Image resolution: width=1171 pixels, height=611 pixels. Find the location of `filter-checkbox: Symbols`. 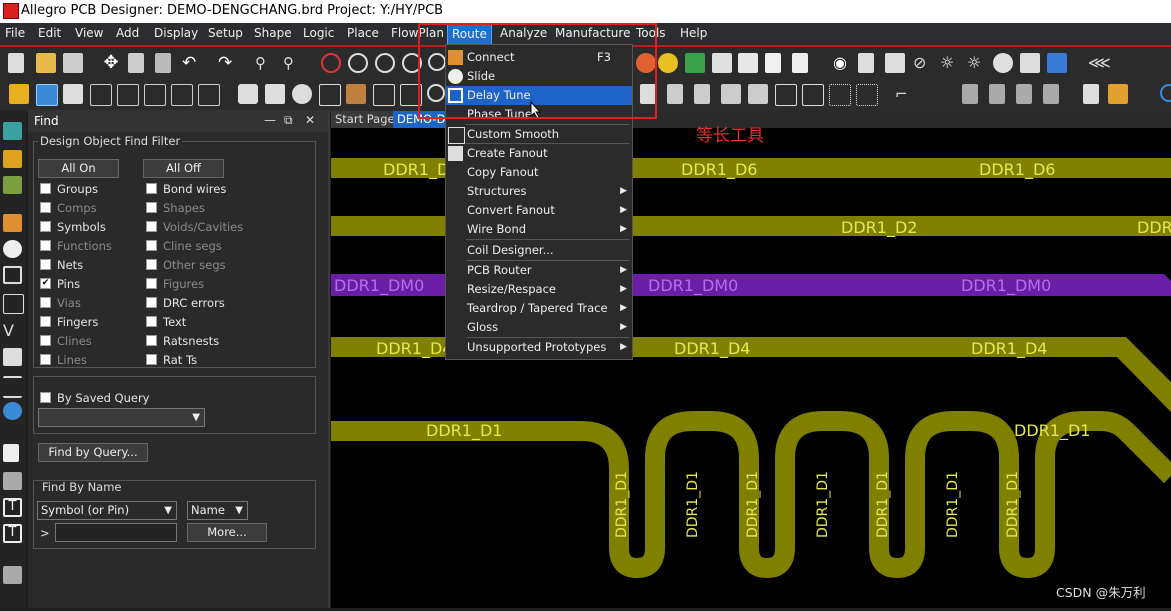

filter-checkbox: Symbols is located at coordinates (73, 227).